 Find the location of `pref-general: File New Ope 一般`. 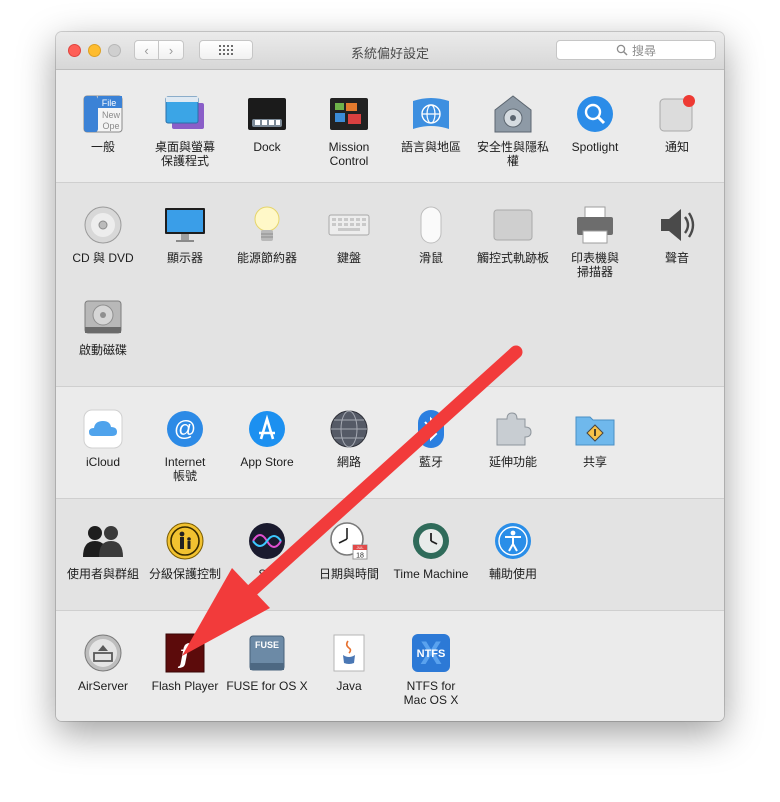

pref-general: File New Ope 一般 is located at coordinates (103, 123).